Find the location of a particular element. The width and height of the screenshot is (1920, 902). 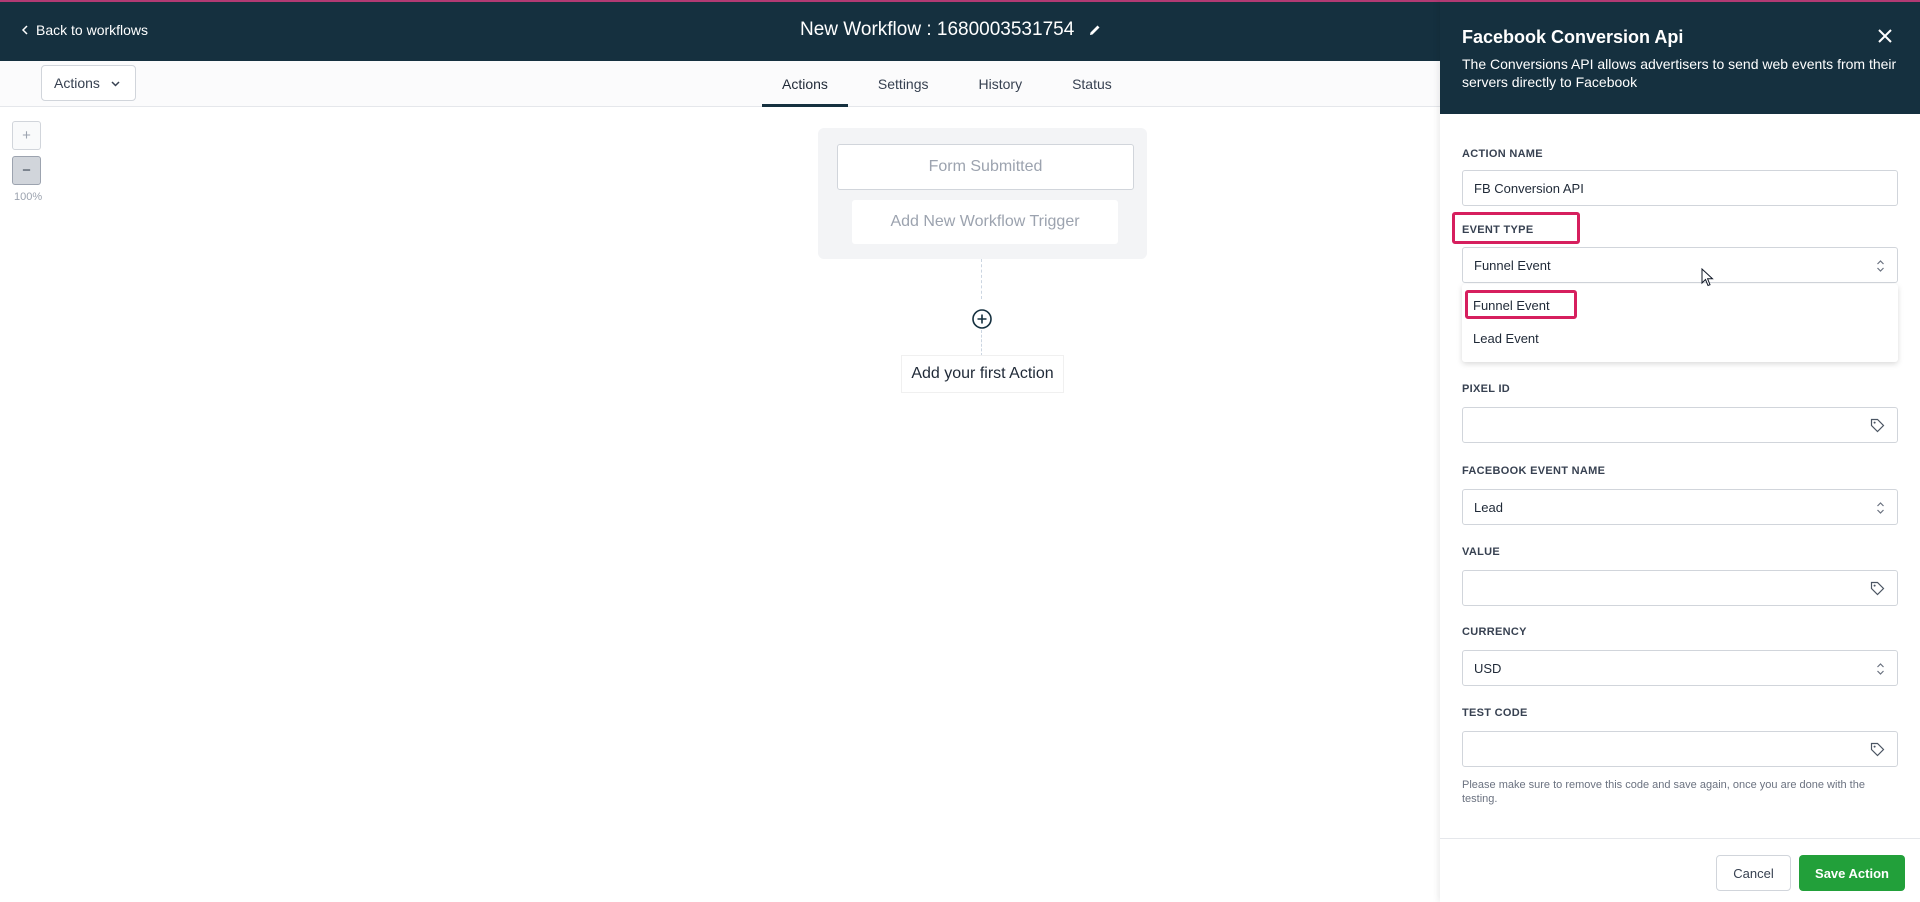

pencil-icon is located at coordinates (1095, 30).